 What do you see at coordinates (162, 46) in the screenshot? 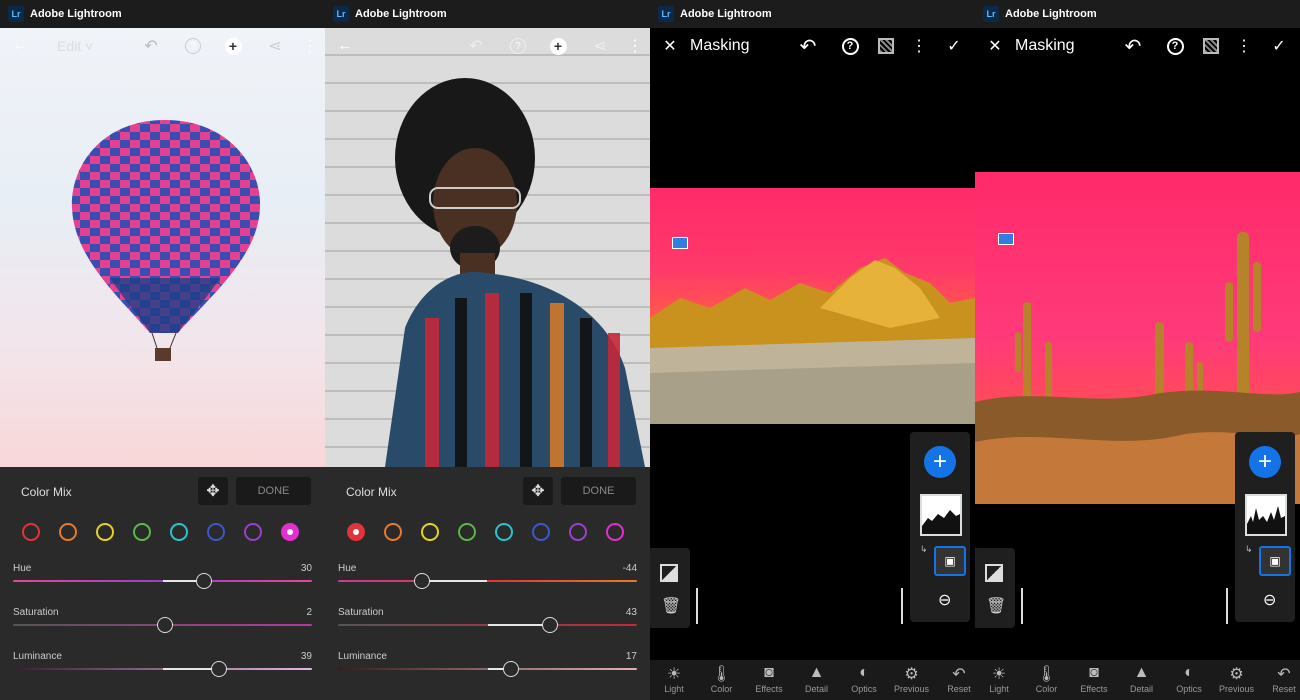
I see `edit-toolbar: ← Edit ˅ ↶ ? + ⋖ ⋮` at bounding box center [162, 46].